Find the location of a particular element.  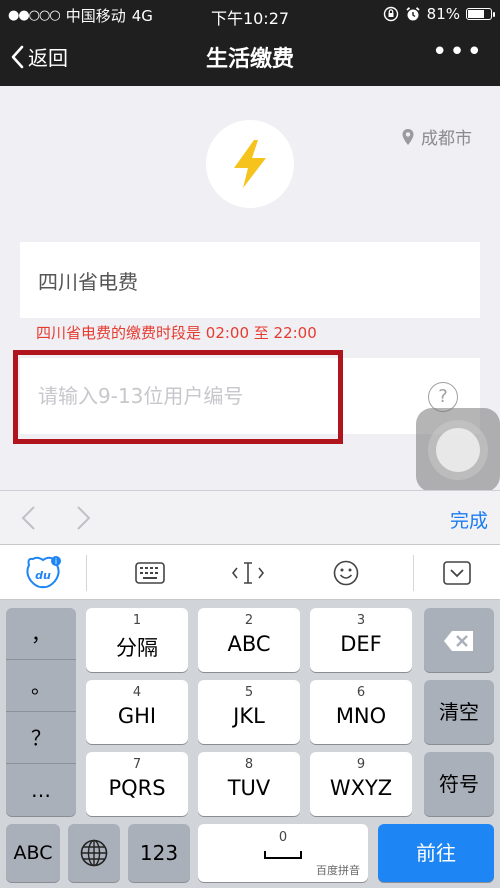

key-1: 1 分隔 is located at coordinates (137, 640).